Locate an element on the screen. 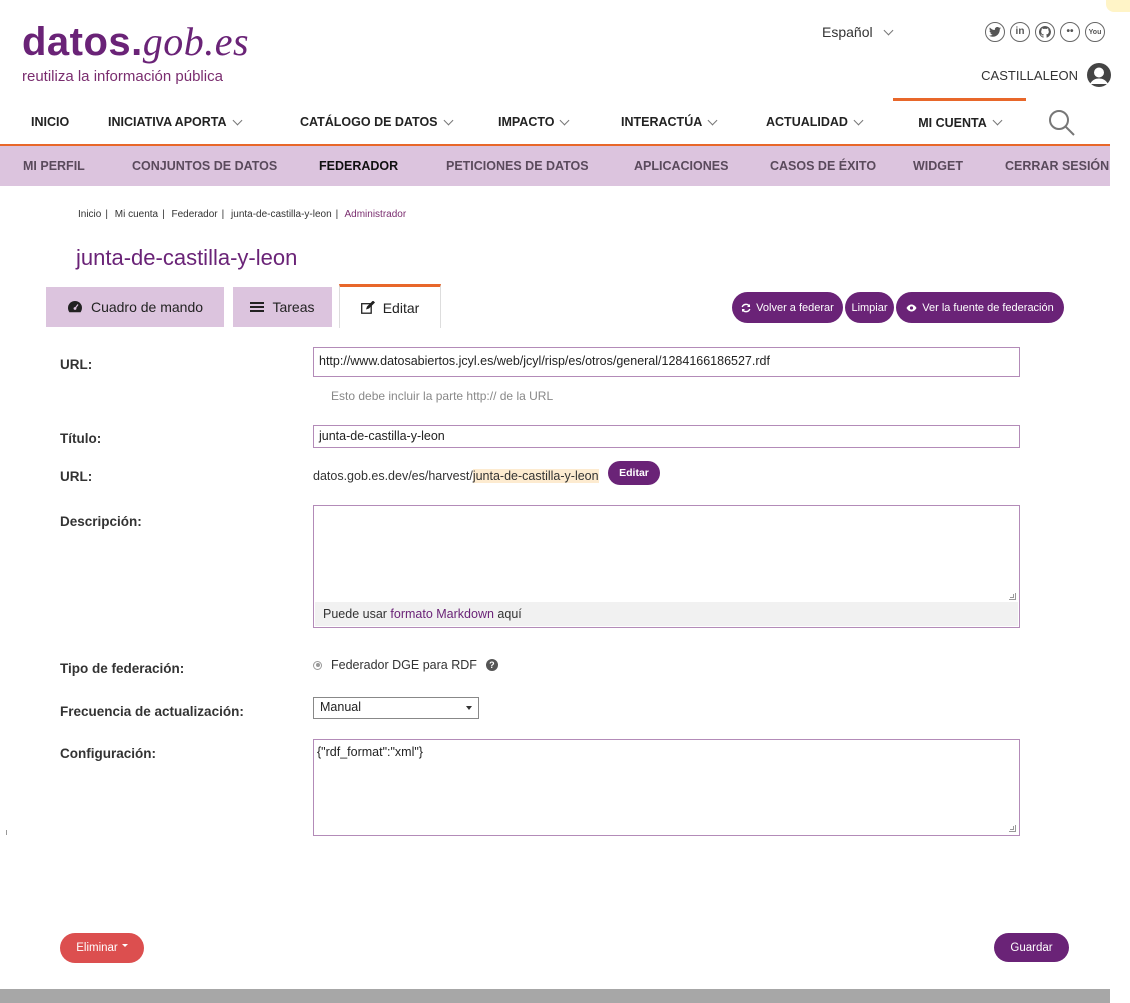  twitter-icon is located at coordinates (995, 32).